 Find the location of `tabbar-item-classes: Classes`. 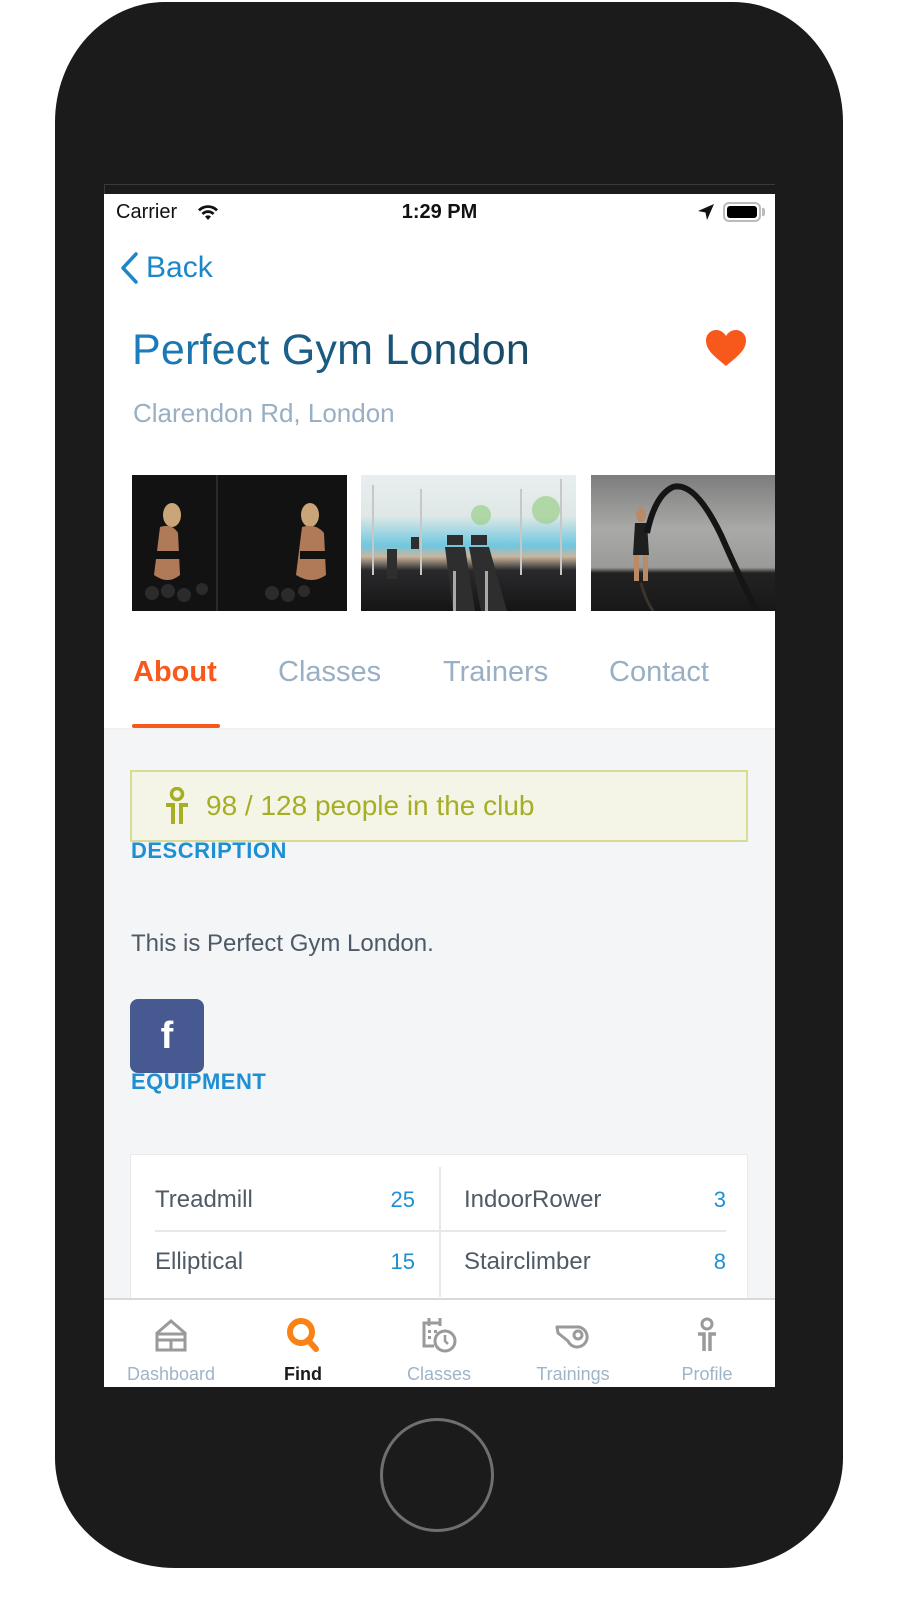

tabbar-item-classes: Classes is located at coordinates (439, 1343).